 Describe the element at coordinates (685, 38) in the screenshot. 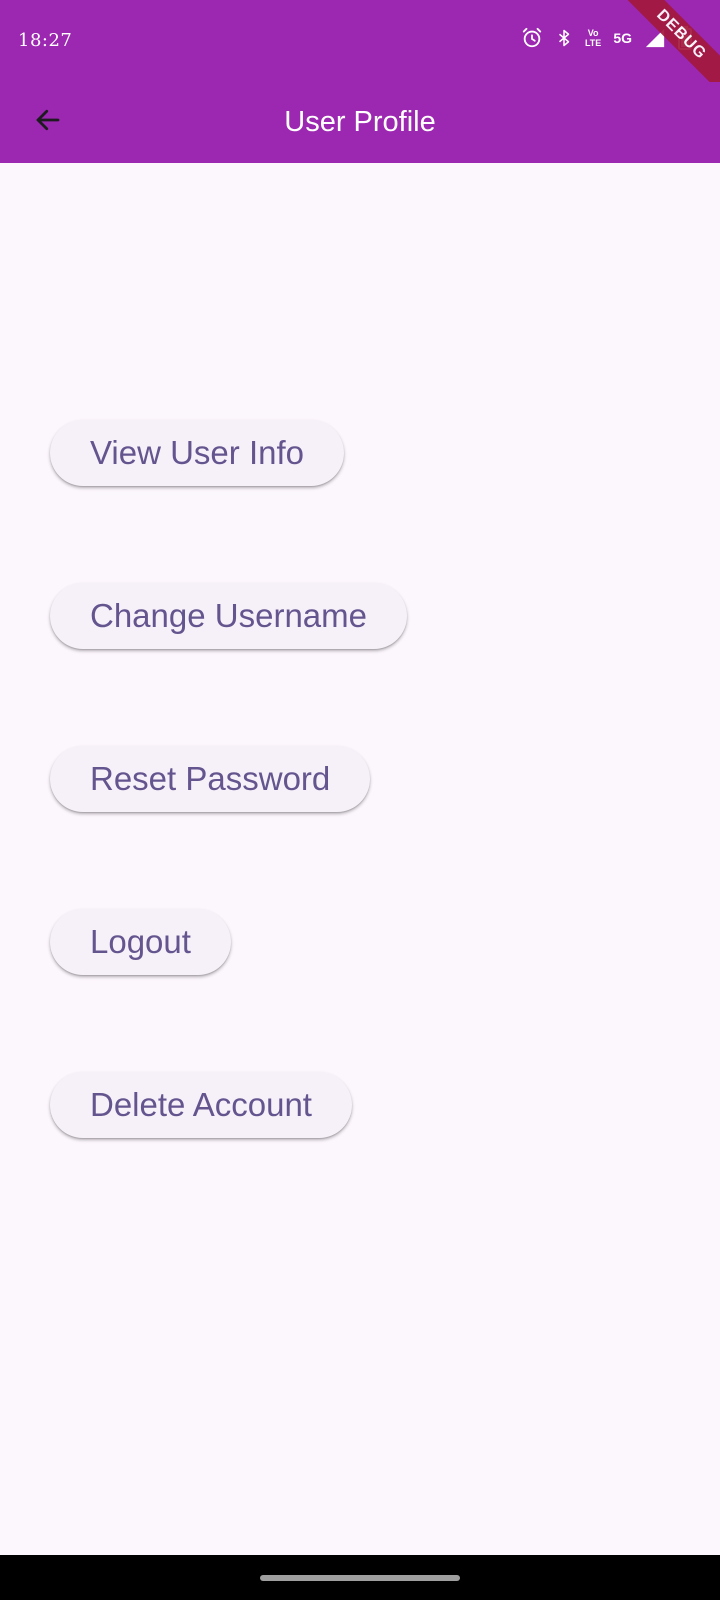

I see `battery-icon` at that location.